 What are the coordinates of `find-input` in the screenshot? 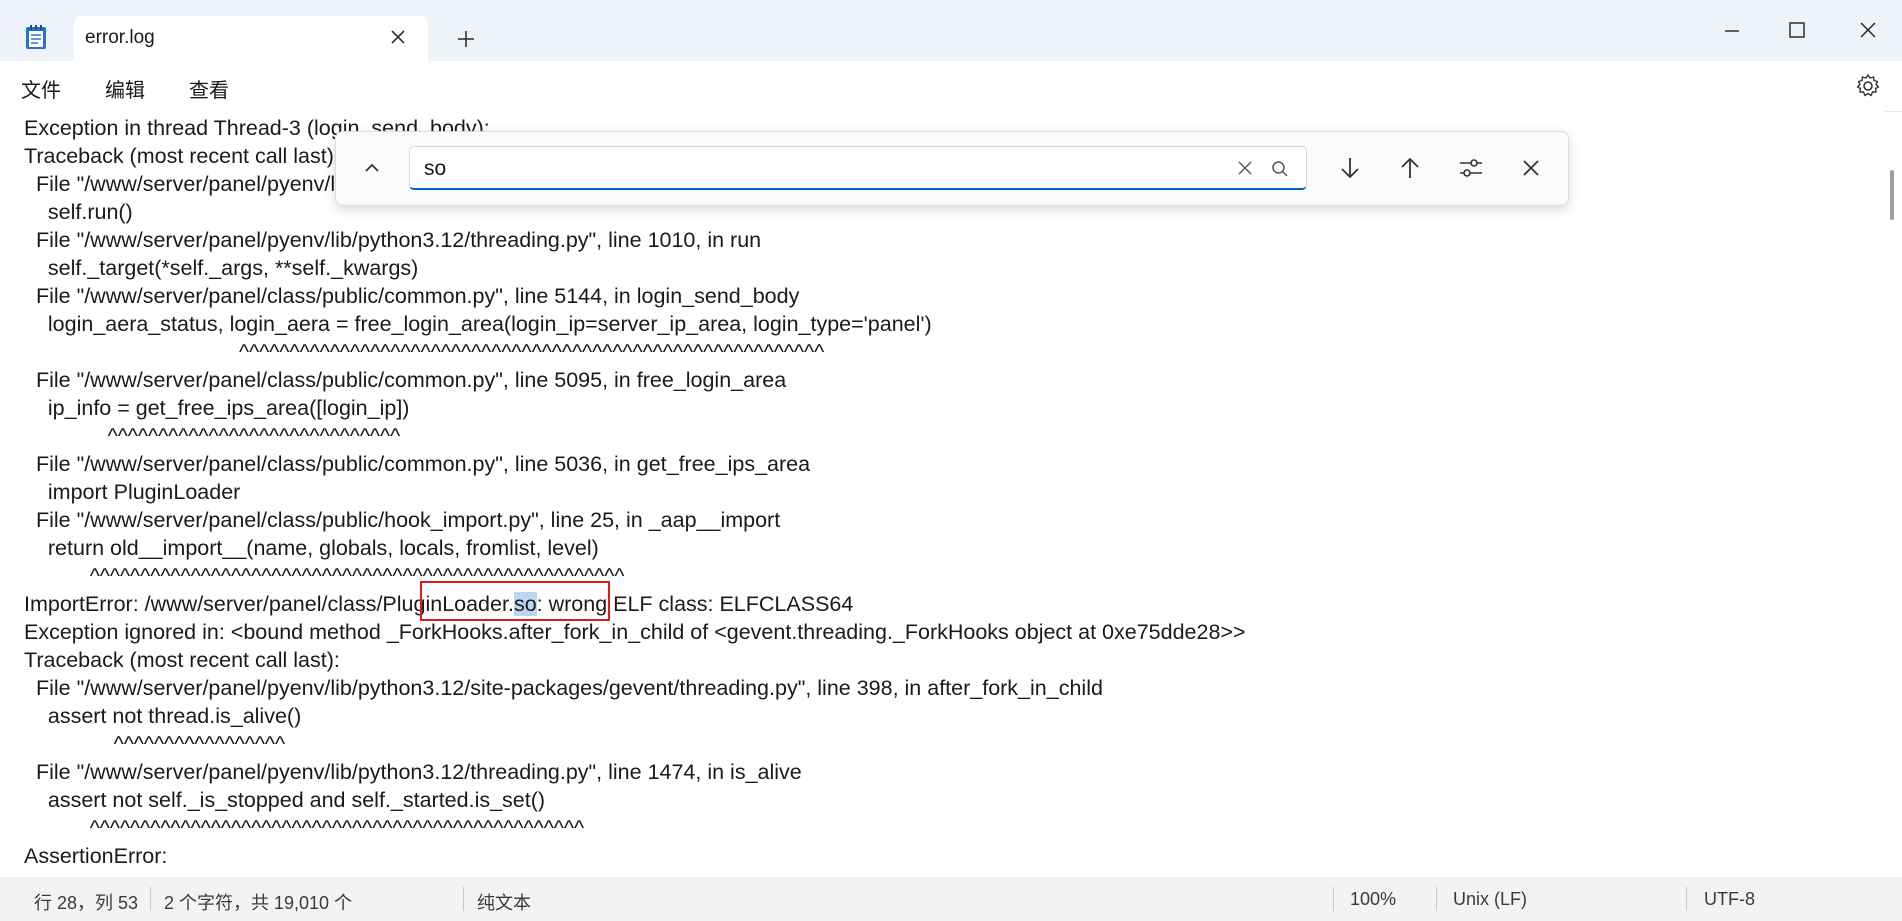 It's located at (814, 169).